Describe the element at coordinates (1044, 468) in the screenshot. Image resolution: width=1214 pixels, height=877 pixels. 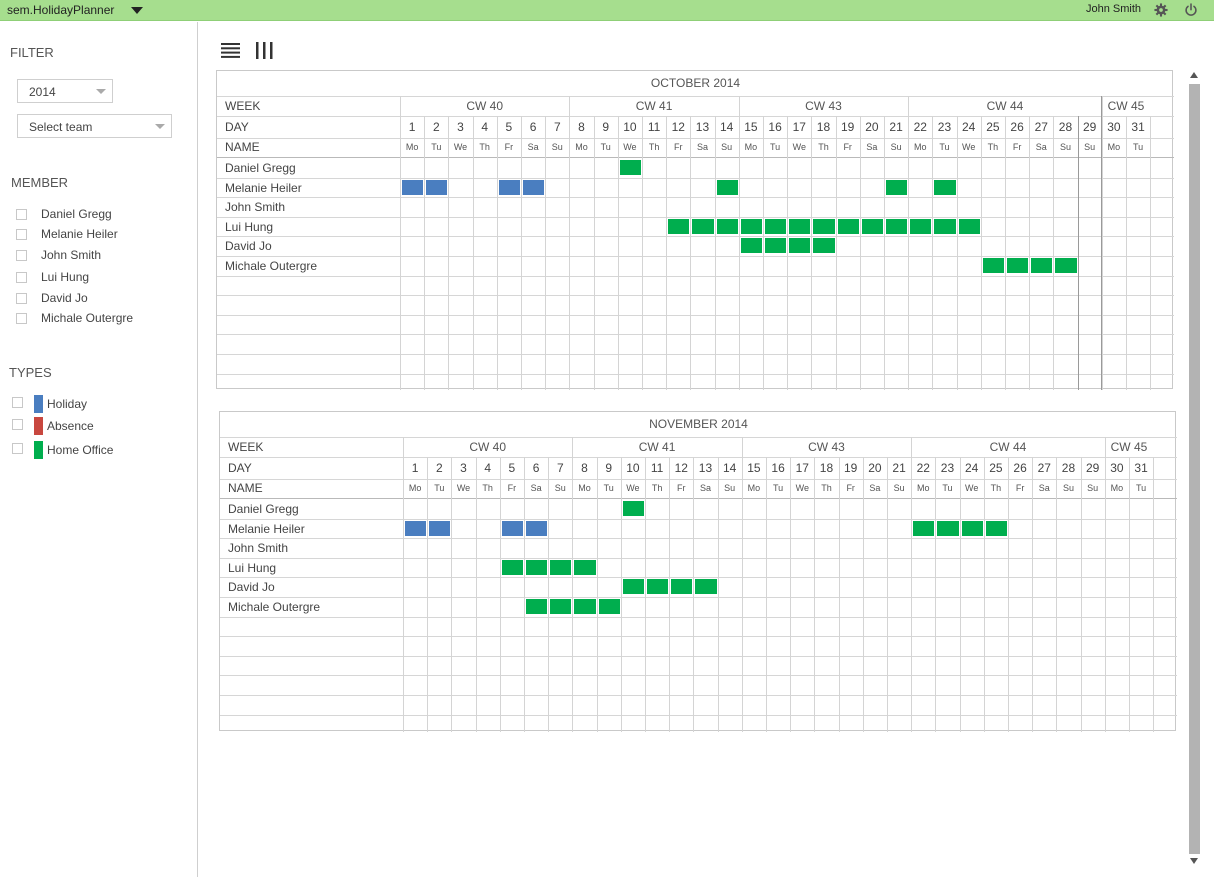
I see `day-number: 27` at that location.